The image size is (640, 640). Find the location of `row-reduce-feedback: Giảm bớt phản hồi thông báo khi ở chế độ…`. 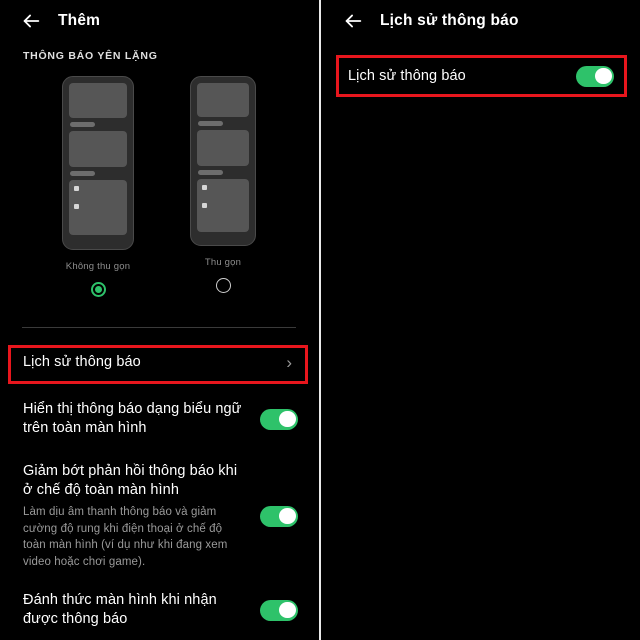

row-reduce-feedback: Giảm bớt phản hồi thông báo khi ở chế độ… is located at coordinates (159, 516).